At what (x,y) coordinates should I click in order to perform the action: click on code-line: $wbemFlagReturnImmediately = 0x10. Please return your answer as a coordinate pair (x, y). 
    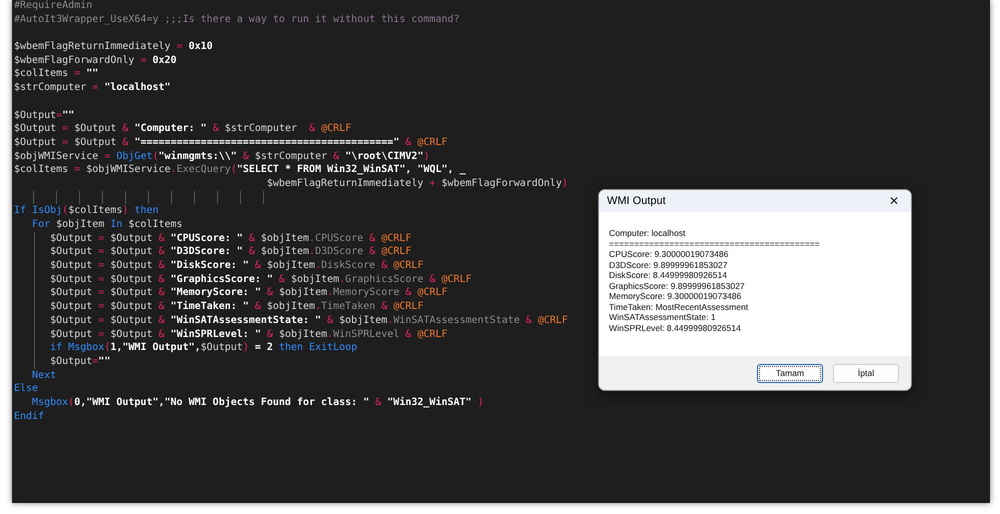
    Looking at the image, I should click on (113, 47).